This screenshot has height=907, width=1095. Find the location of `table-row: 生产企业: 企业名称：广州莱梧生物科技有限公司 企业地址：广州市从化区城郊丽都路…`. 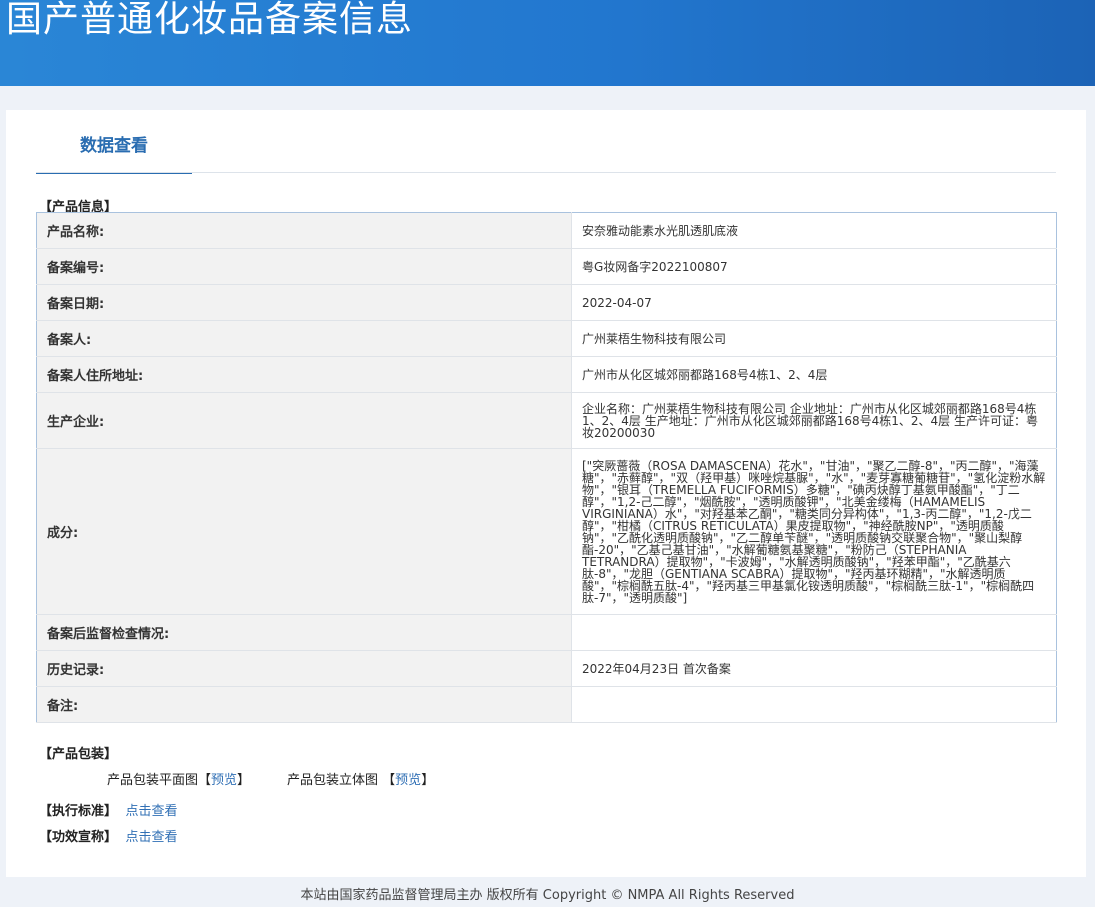

table-row: 生产企业: 企业名称：广州莱梧生物科技有限公司 企业地址：广州市从化区城郊丽都路… is located at coordinates (546, 420).